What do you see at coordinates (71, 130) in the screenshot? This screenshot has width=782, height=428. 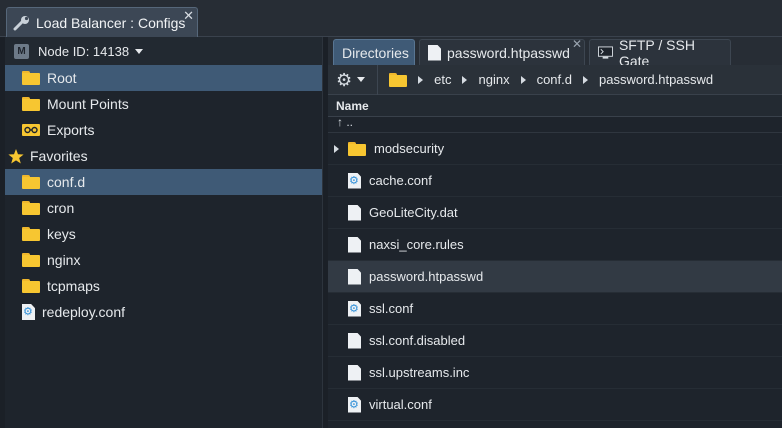 I see `tree-item-label: Exports` at bounding box center [71, 130].